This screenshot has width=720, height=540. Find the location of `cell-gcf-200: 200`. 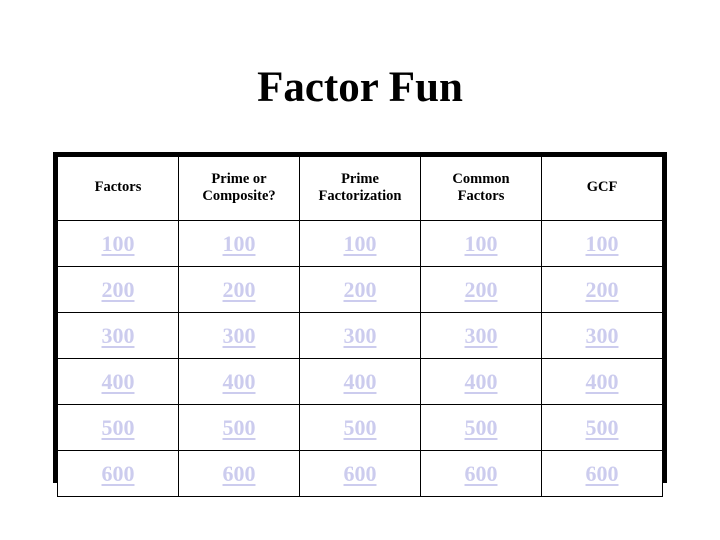

cell-gcf-200: 200 is located at coordinates (602, 289).